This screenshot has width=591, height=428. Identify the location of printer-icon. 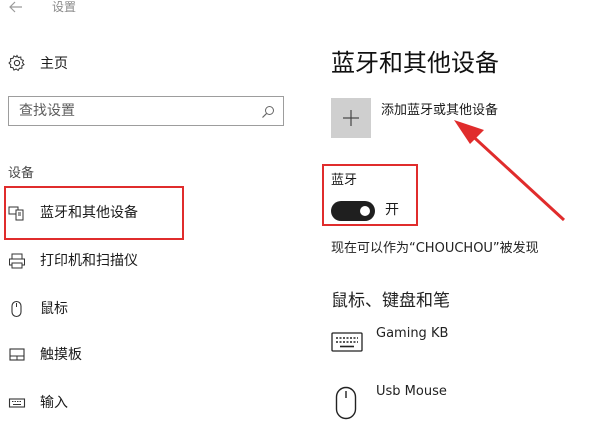
(17, 261).